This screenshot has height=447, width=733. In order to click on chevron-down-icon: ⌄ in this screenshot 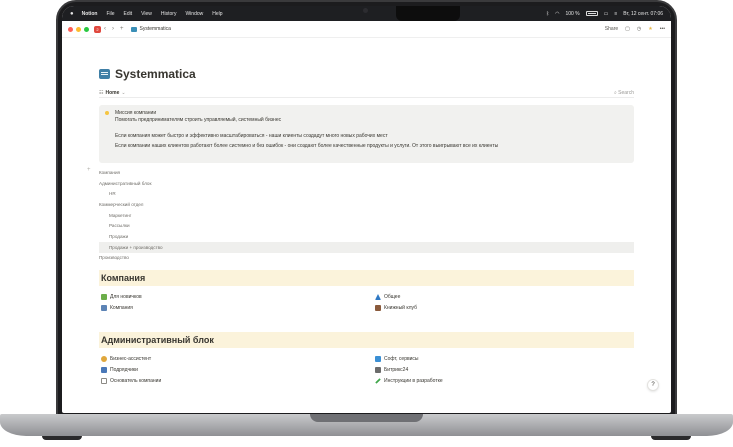, I will do `click(123, 93)`.